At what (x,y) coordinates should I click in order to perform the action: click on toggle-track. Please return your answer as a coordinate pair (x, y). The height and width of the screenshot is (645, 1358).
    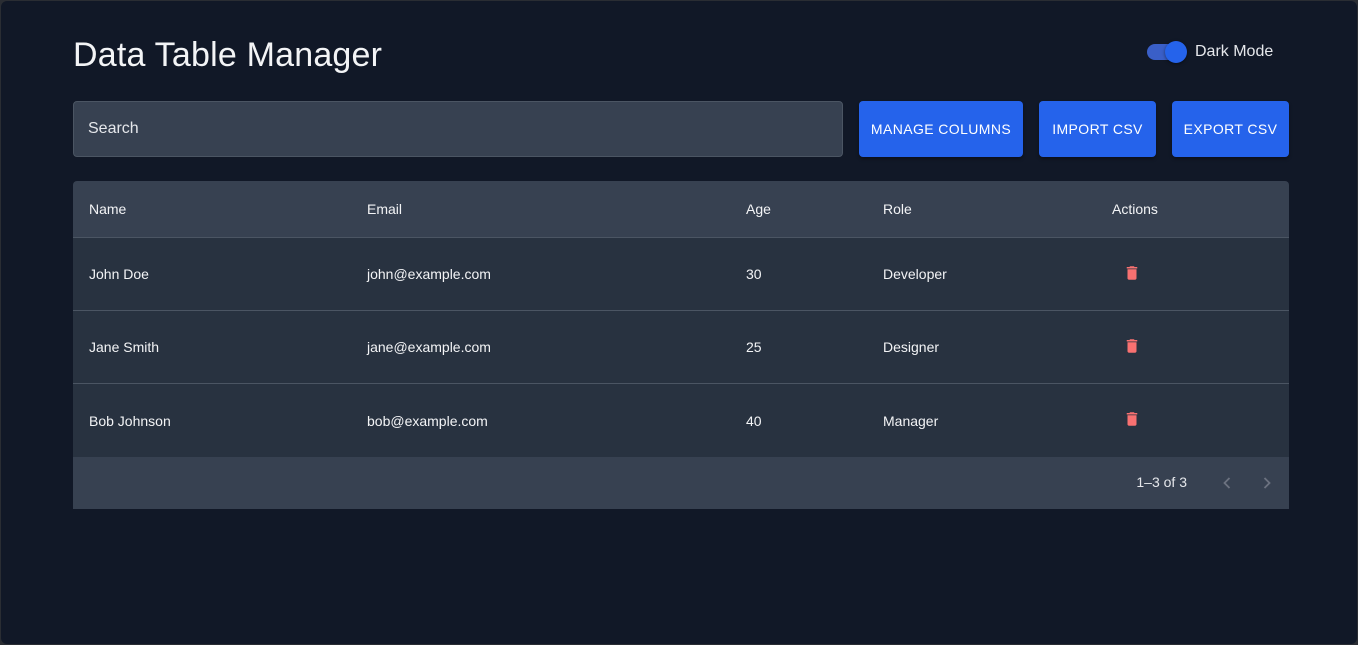
    Looking at the image, I should click on (1167, 52).